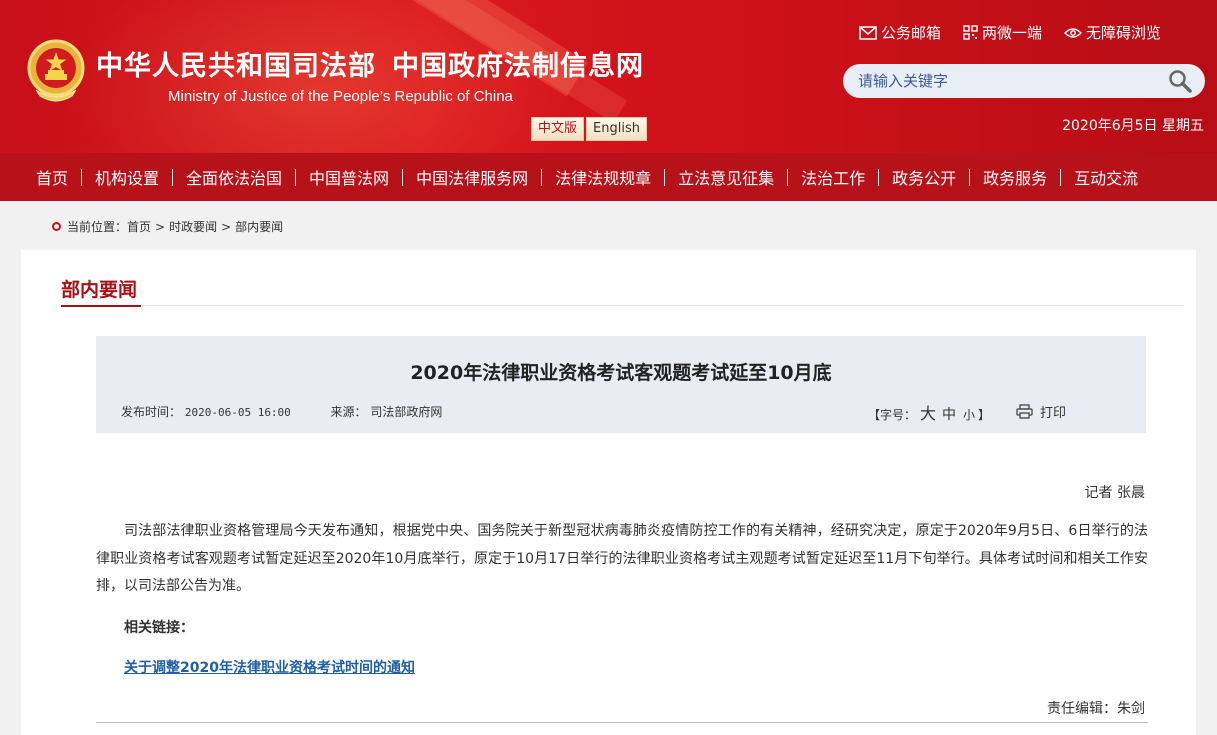 The width and height of the screenshot is (1217, 735). Describe the element at coordinates (259, 226) in the screenshot. I see `breadcrumb-ministry-news: 部内要闻` at that location.